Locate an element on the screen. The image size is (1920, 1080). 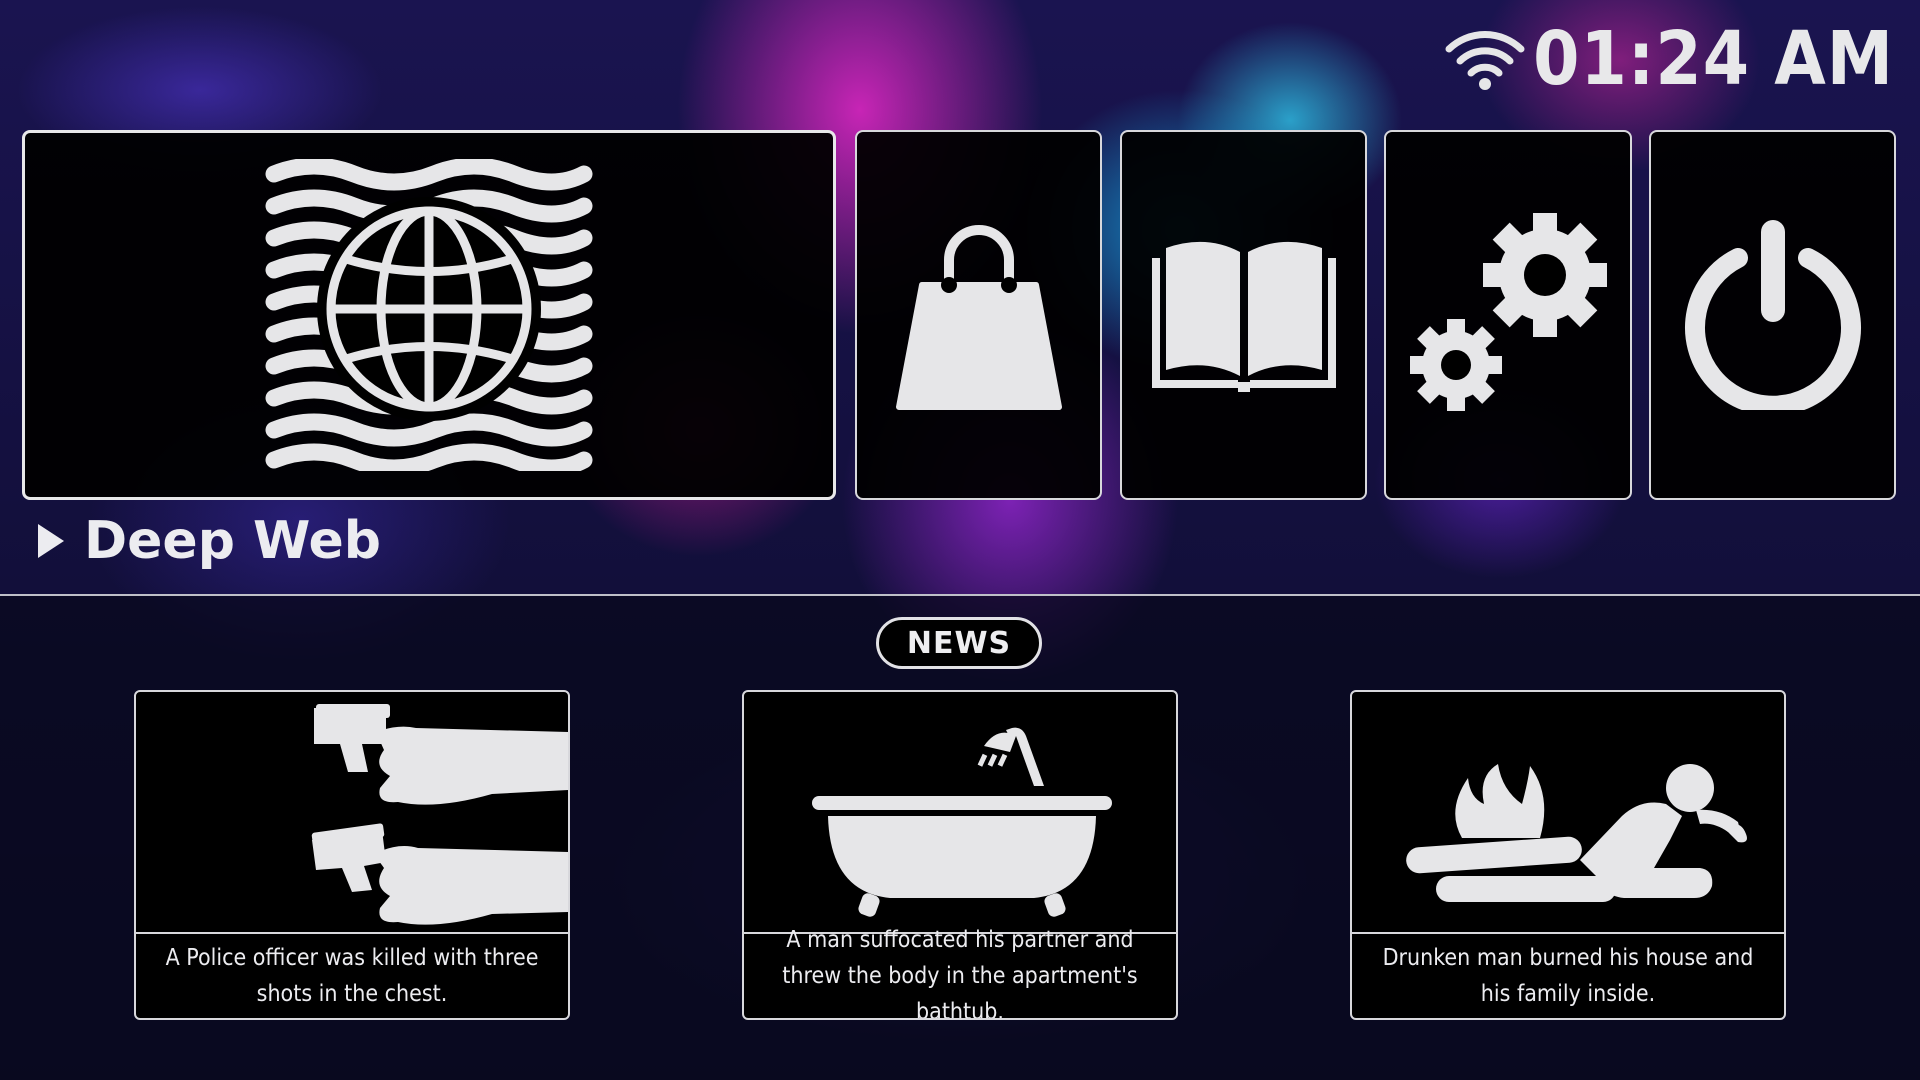
tile-power is located at coordinates (1772, 315).